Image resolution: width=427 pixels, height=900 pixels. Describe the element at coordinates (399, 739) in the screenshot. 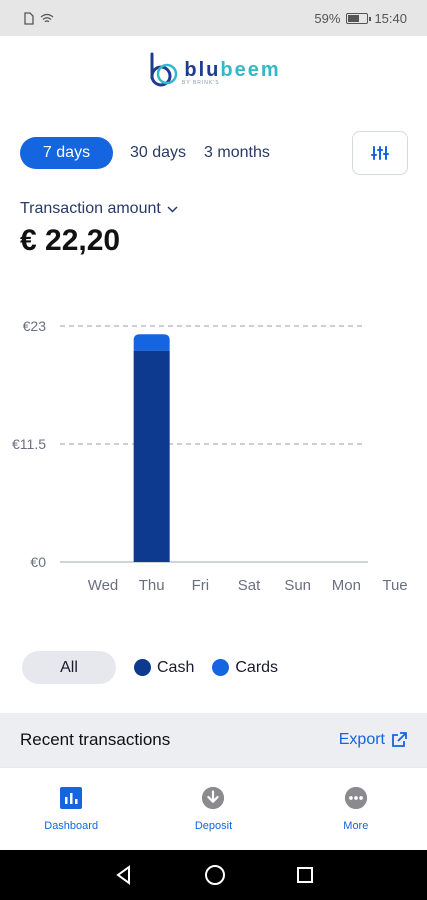

I see `external-link-icon` at that location.